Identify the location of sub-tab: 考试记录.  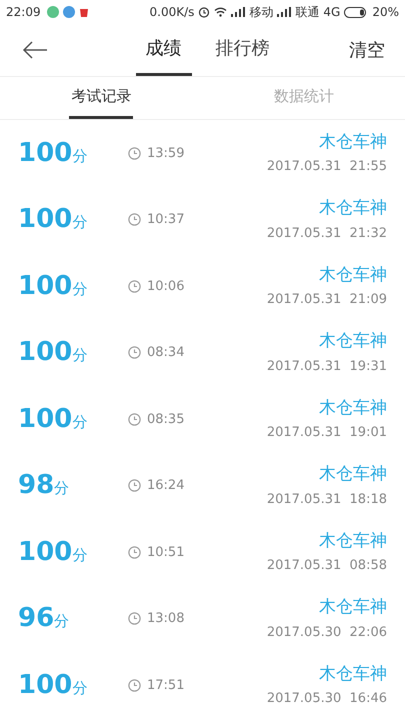
(101, 98).